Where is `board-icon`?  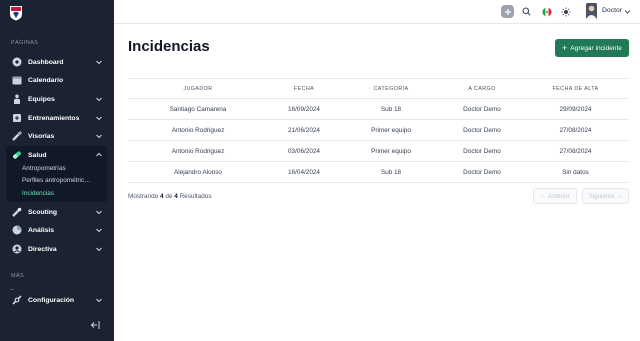 board-icon is located at coordinates (16, 249).